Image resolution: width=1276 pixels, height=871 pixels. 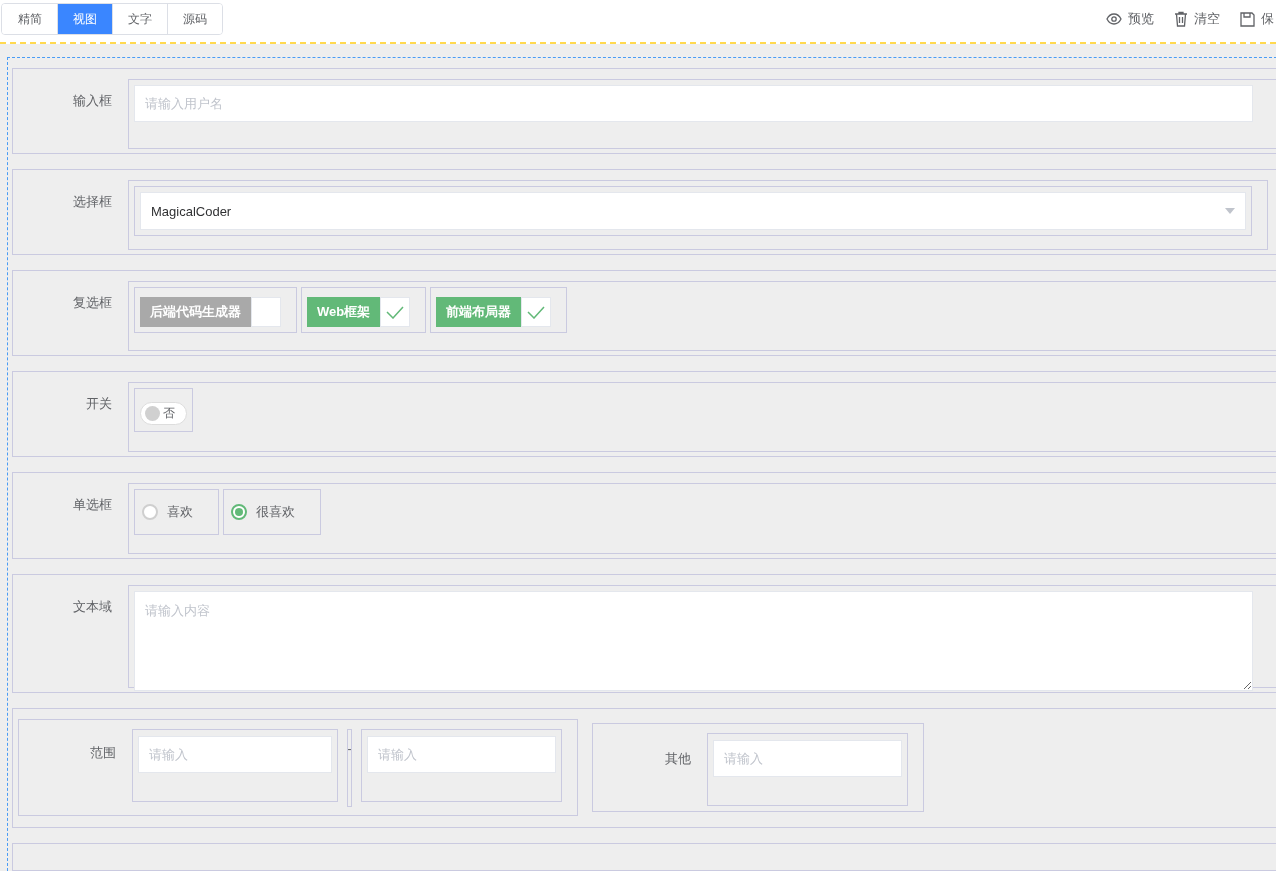 What do you see at coordinates (1257, 19) in the screenshot?
I see `save-button: 保` at bounding box center [1257, 19].